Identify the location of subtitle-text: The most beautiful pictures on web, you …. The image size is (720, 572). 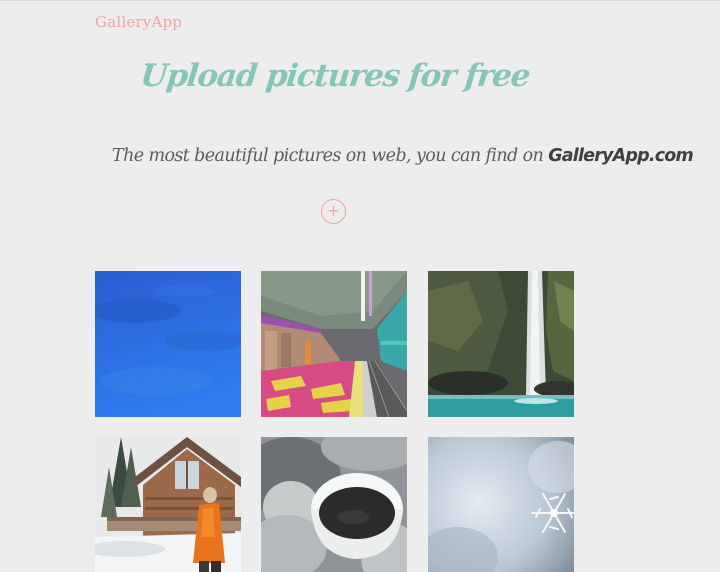
(328, 156).